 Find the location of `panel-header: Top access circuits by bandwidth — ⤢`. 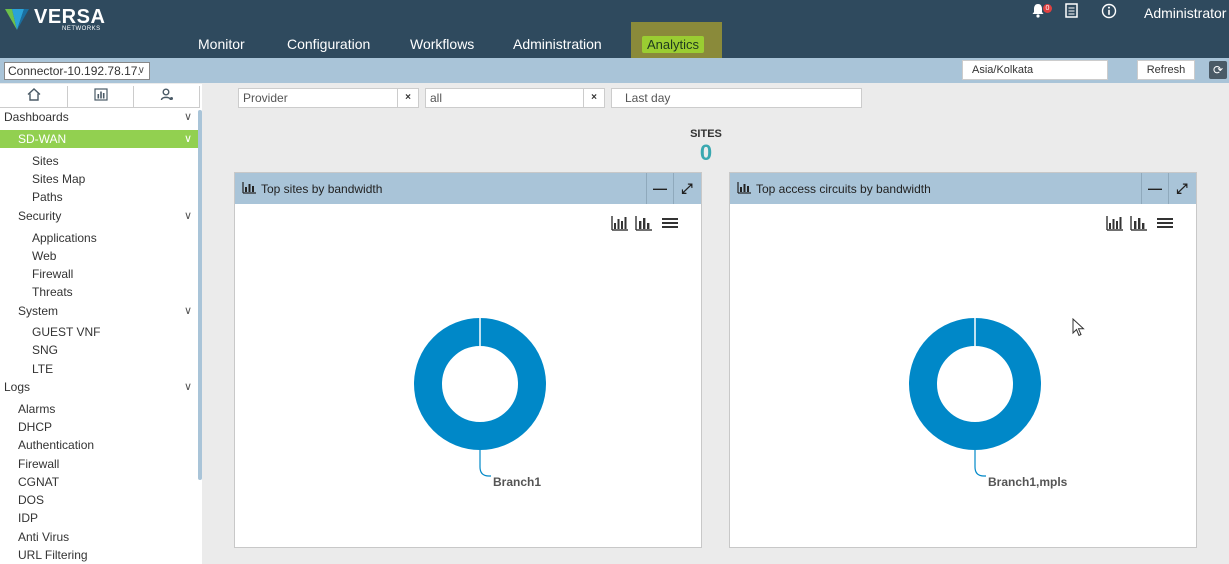

panel-header: Top access circuits by bandwidth — ⤢ is located at coordinates (963, 188).